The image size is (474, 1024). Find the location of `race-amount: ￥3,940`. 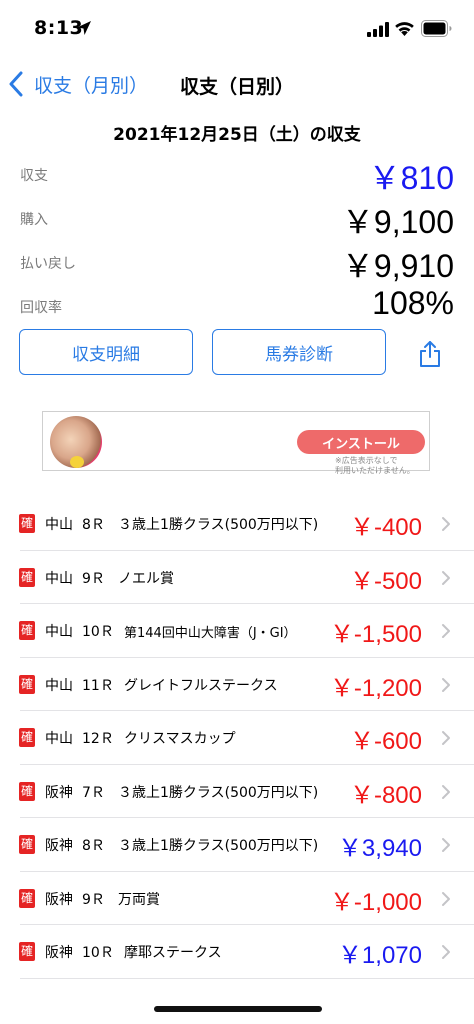

race-amount: ￥3,940 is located at coordinates (379, 848).